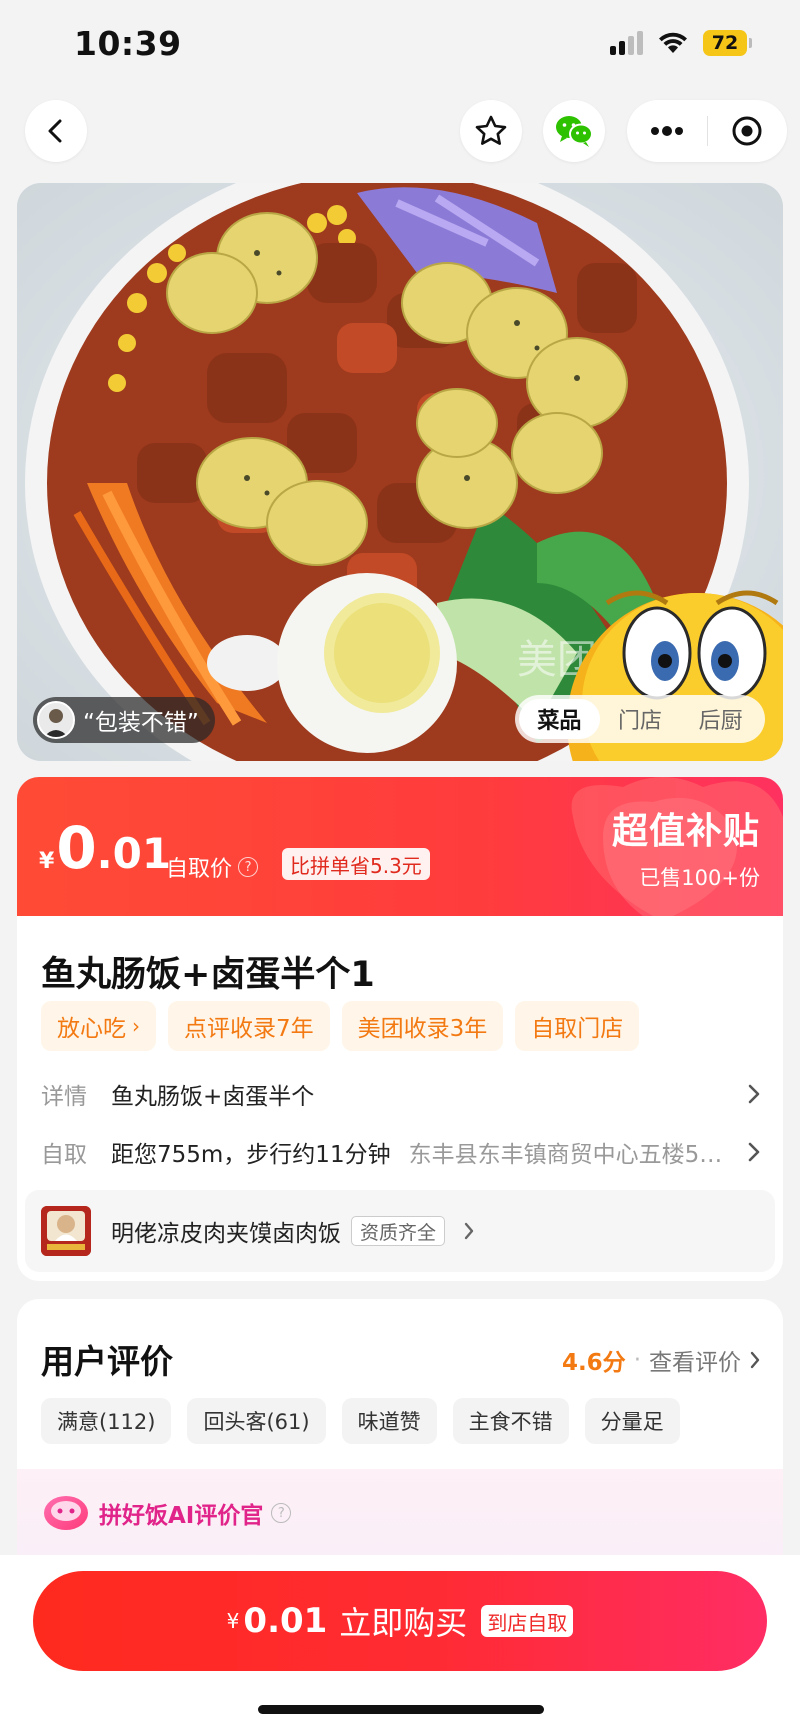 The image size is (800, 1731). What do you see at coordinates (98, 1026) in the screenshot?
I see `tag-safe-eat: 放心吃 ›` at bounding box center [98, 1026].